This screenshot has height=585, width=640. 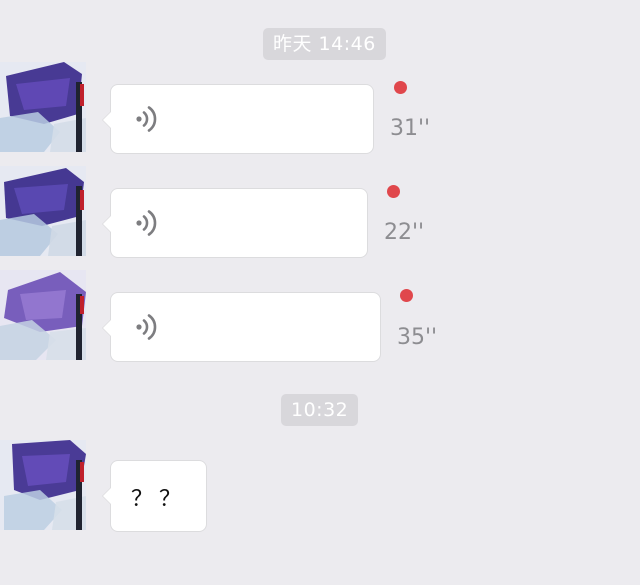 What do you see at coordinates (404, 232) in the screenshot?
I see `voice-duration: 22''` at bounding box center [404, 232].